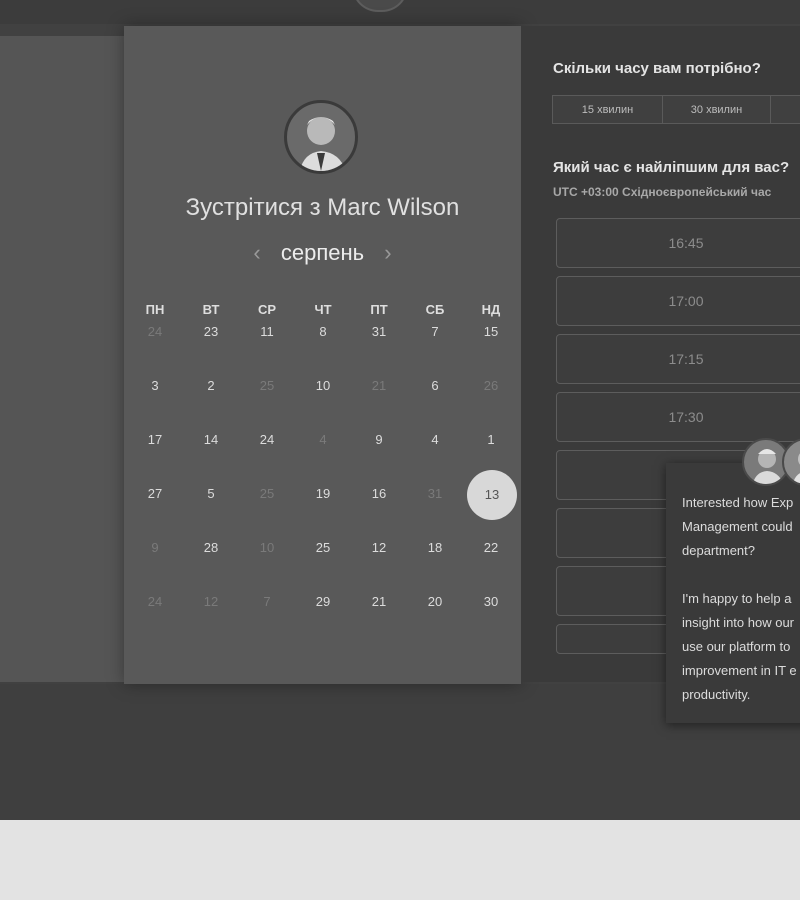 This screenshot has height=900, width=800. I want to click on calendar-day: 19, so click(323, 494).